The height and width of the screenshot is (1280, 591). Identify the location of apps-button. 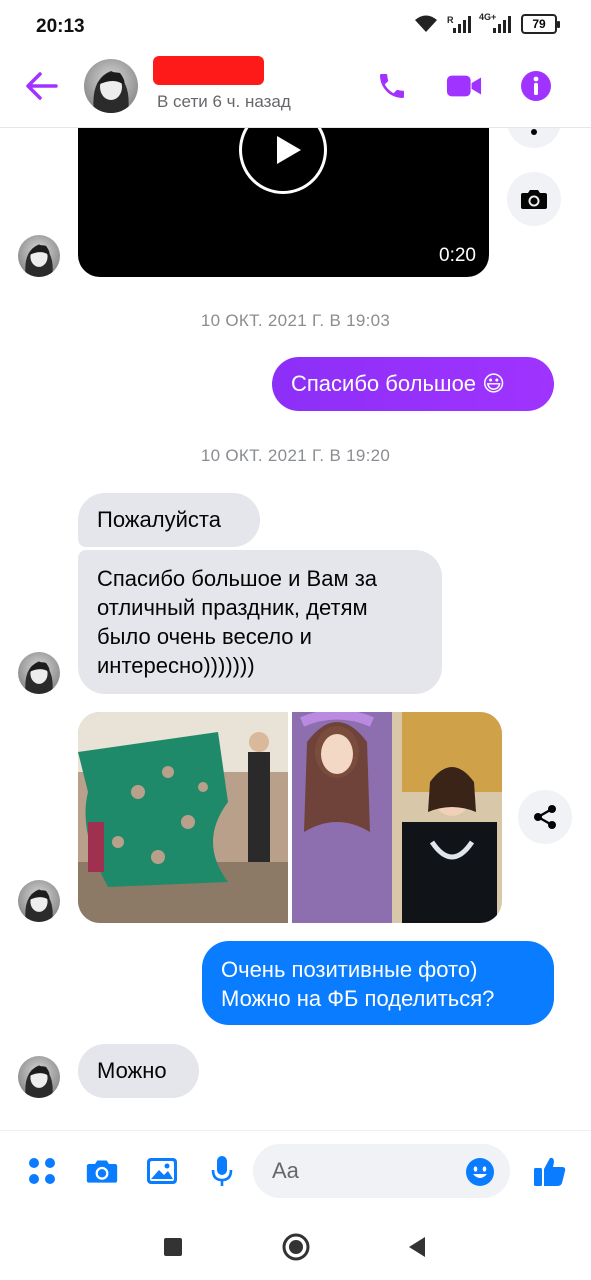
(42, 1171).